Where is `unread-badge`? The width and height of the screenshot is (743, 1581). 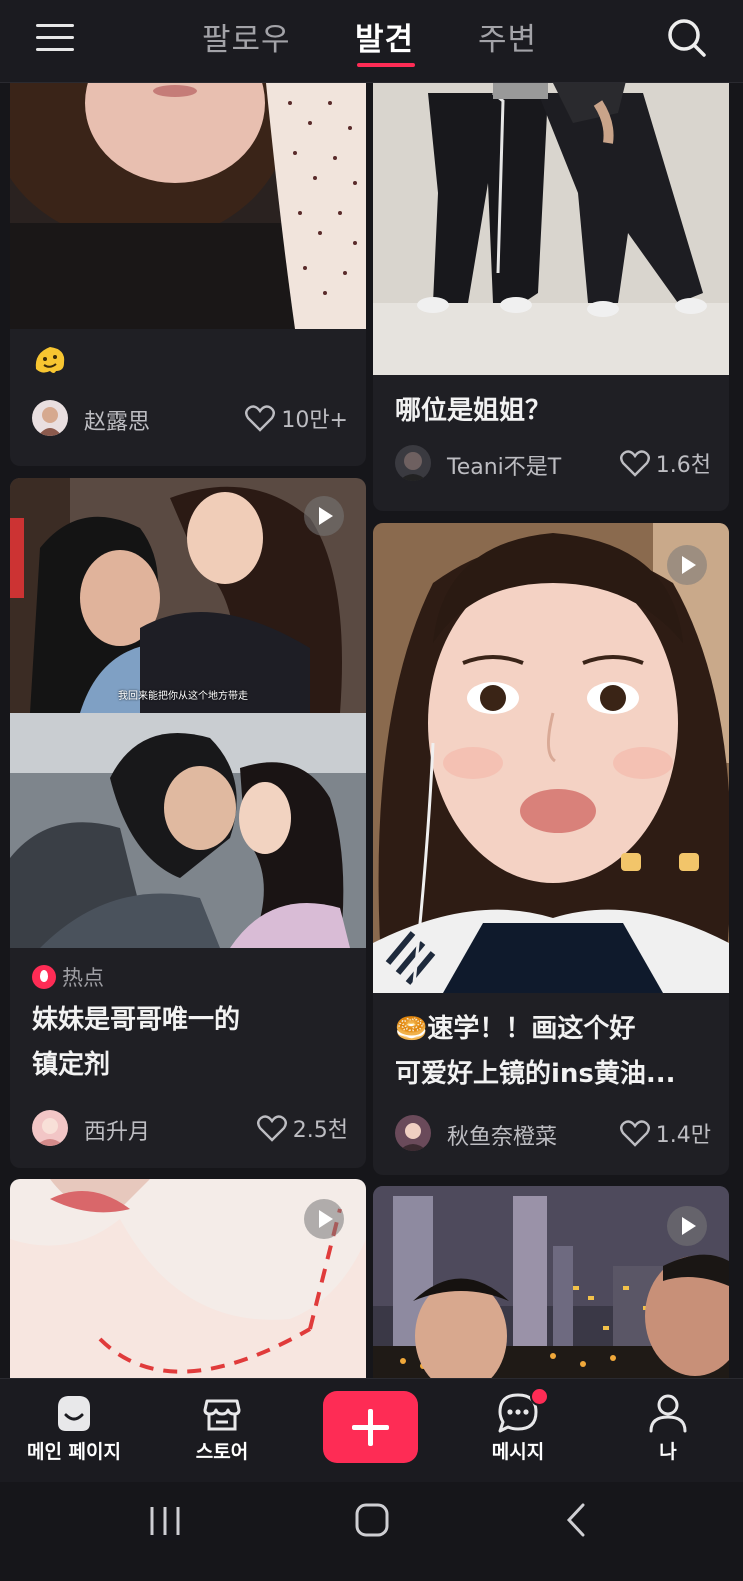
unread-badge is located at coordinates (539, 1396).